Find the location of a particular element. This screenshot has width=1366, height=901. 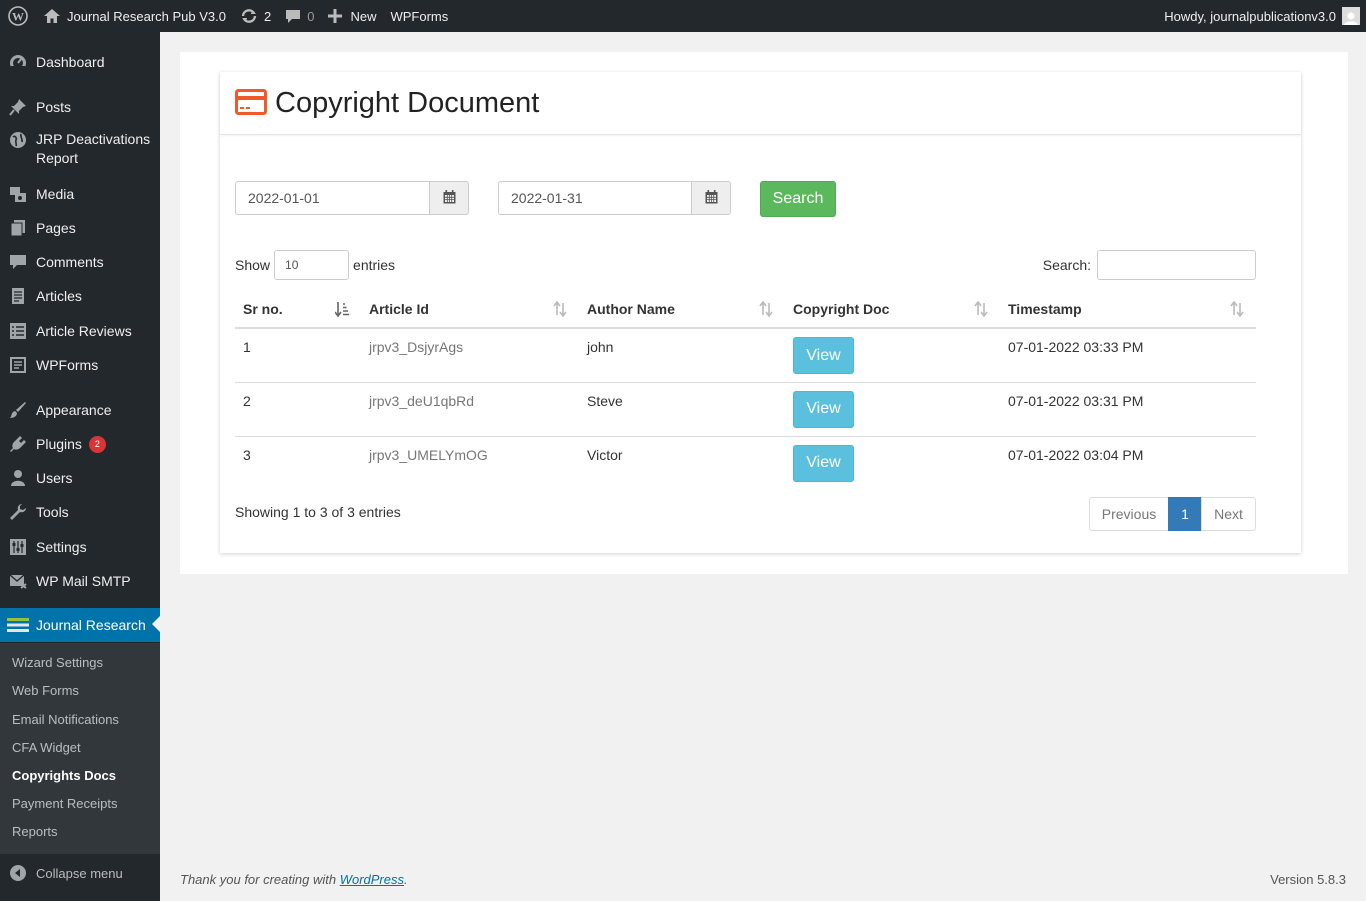

menu-tools: Tools is located at coordinates (80, 512).